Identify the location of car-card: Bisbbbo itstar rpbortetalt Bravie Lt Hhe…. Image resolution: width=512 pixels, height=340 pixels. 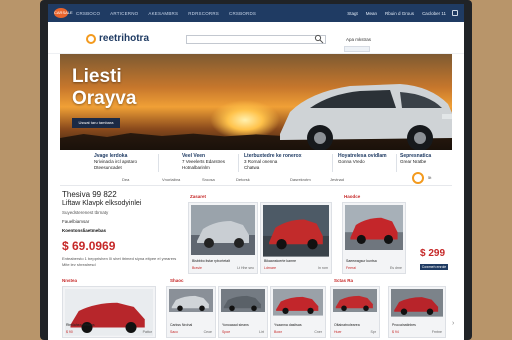
(223, 238).